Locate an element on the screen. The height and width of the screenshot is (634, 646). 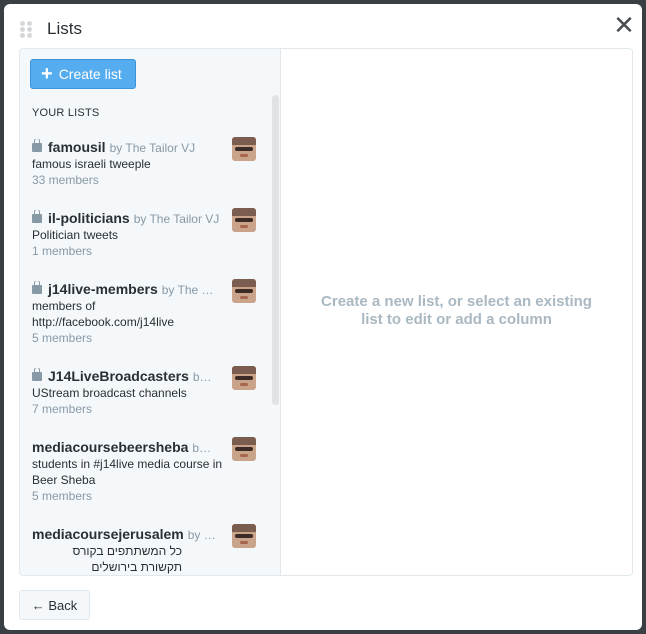
list-name-row: il-politicians by The Tailor VJ is located at coordinates (128, 218).